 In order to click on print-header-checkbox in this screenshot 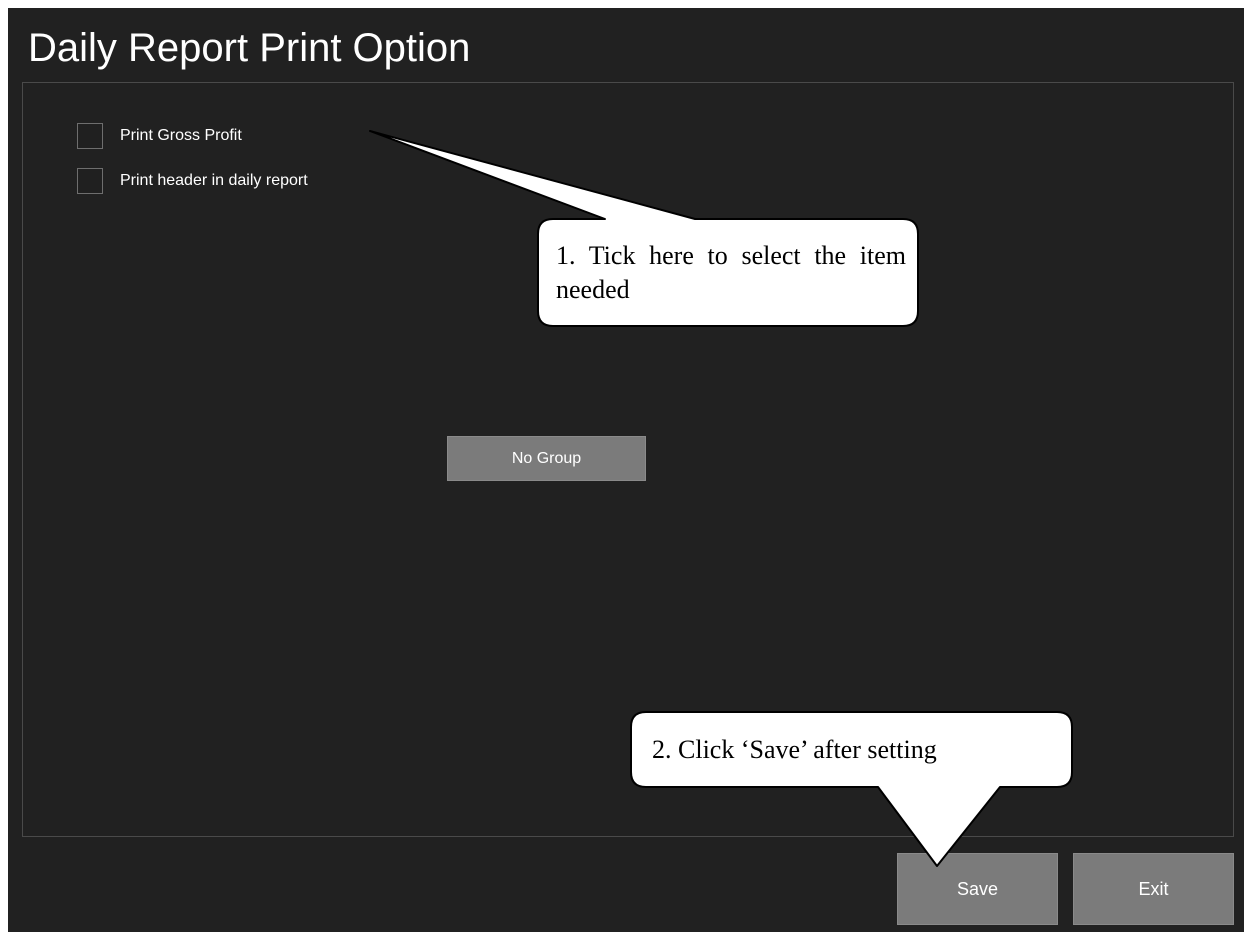, I will do `click(90, 181)`.